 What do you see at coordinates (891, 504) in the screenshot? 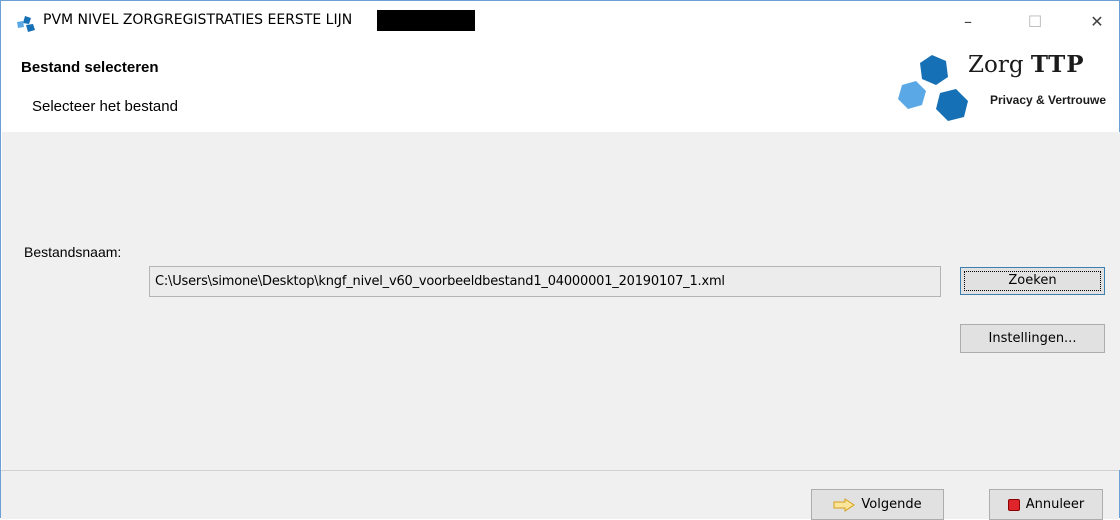
I see `next-button-label: Volgende` at bounding box center [891, 504].